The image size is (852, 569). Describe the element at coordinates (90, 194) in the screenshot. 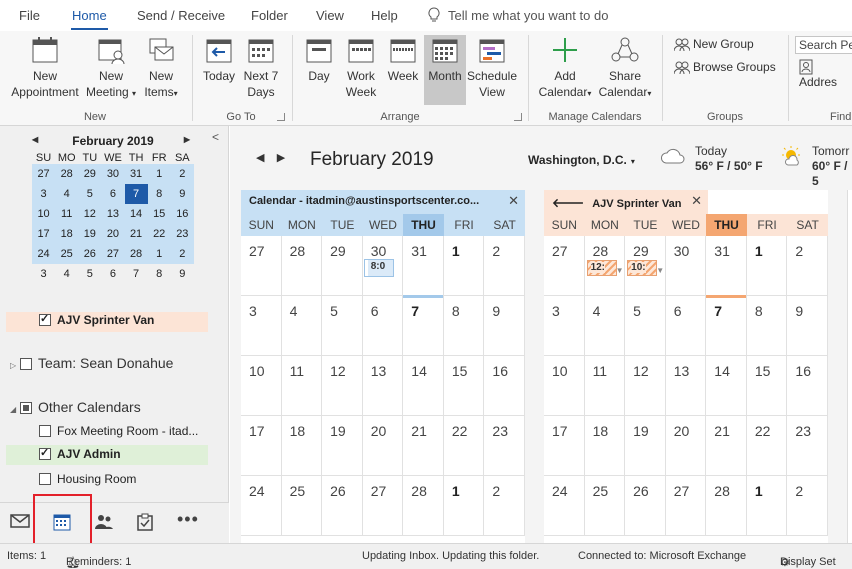

I see `mini-day: 5` at that location.